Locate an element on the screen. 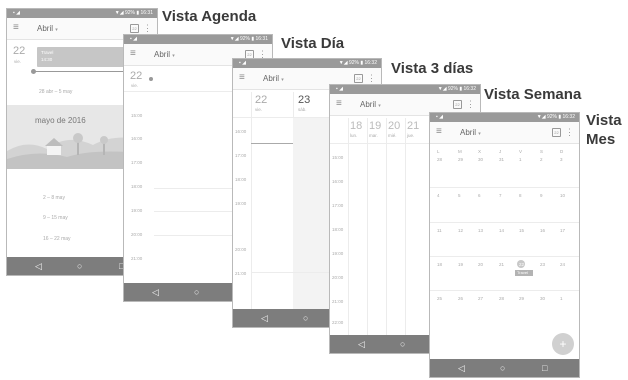 This screenshot has height=380, width=628. day-date-dow: vie. is located at coordinates (135, 85).